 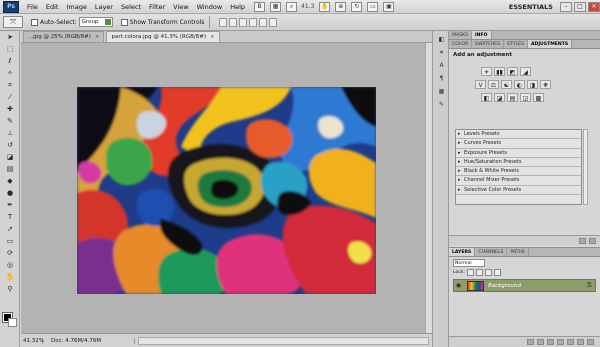 What do you see at coordinates (499, 97) in the screenshot?
I see `posterize-icon: ◪` at bounding box center [499, 97].